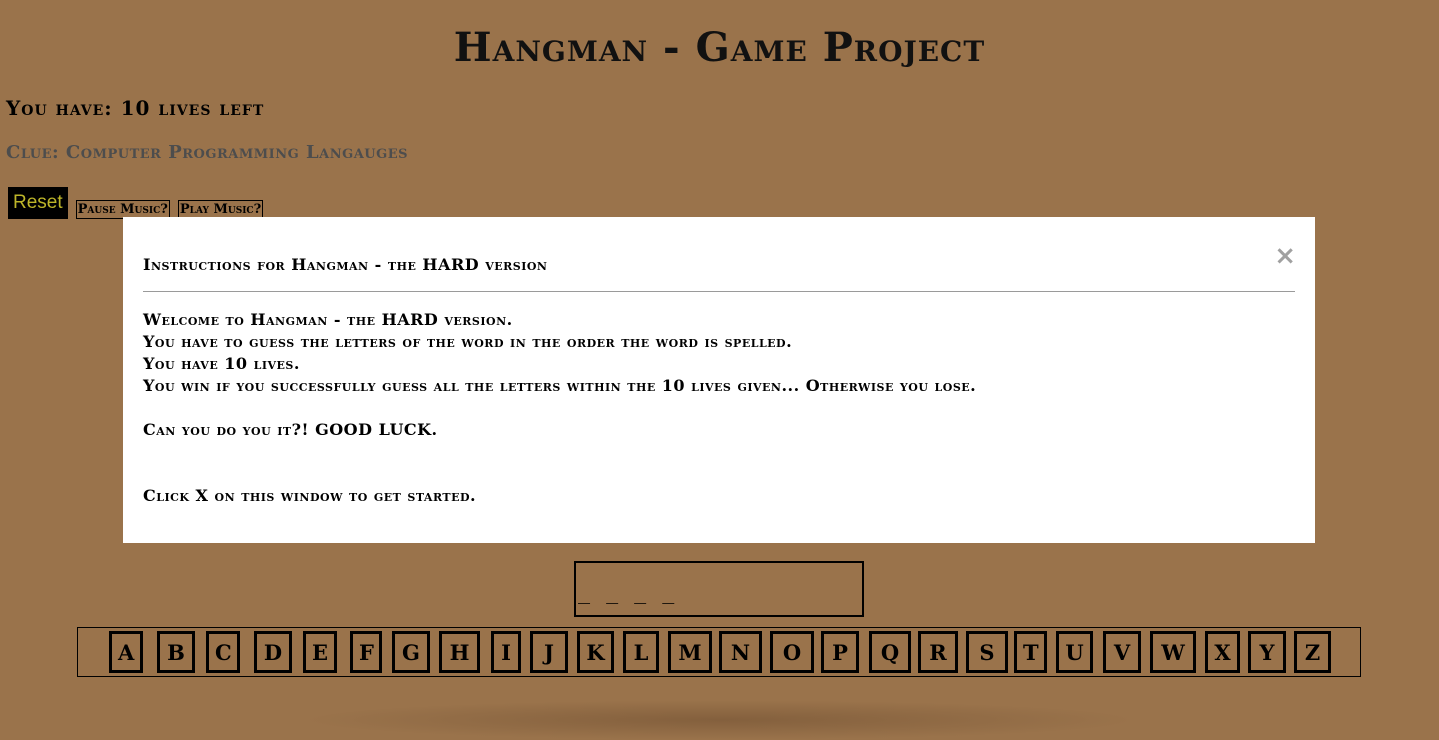 This screenshot has width=1439, height=740. I want to click on letter-button-w: W, so click(1173, 652).